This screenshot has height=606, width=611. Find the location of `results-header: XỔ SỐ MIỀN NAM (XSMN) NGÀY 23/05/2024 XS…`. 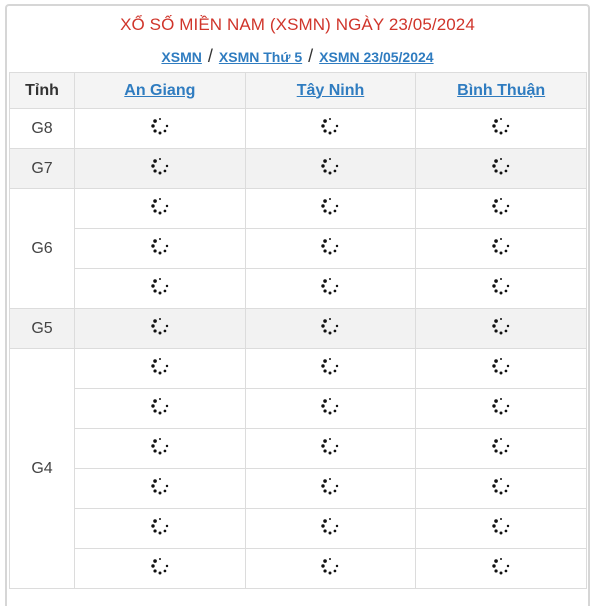

results-header: XỔ SỐ MIỀN NAM (XSMN) NGÀY 23/05/2024 XS… is located at coordinates (297, 39).